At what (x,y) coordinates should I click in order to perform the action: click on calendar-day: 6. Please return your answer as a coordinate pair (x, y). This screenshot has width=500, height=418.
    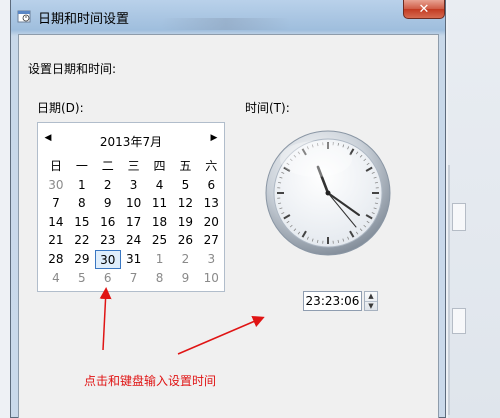
    Looking at the image, I should click on (211, 185).